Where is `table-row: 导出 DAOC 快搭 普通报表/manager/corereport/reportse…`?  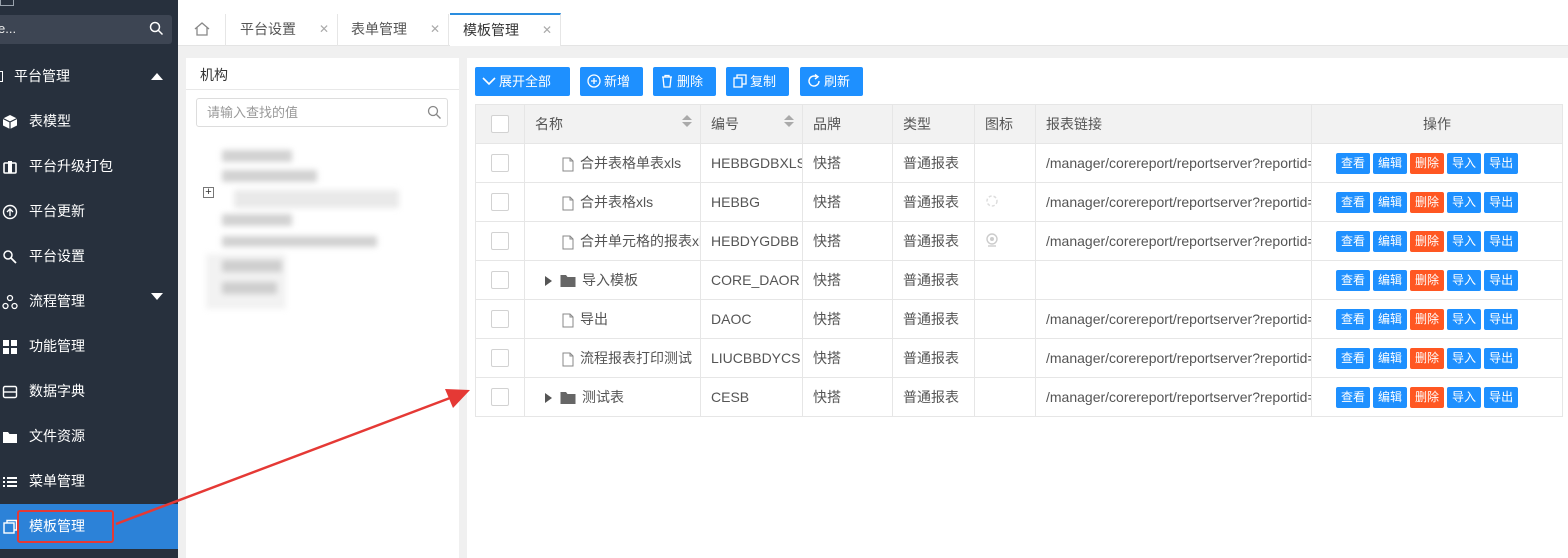
table-row: 导出 DAOC 快搭 普通报表/manager/corereport/reportse… is located at coordinates (1019, 319).